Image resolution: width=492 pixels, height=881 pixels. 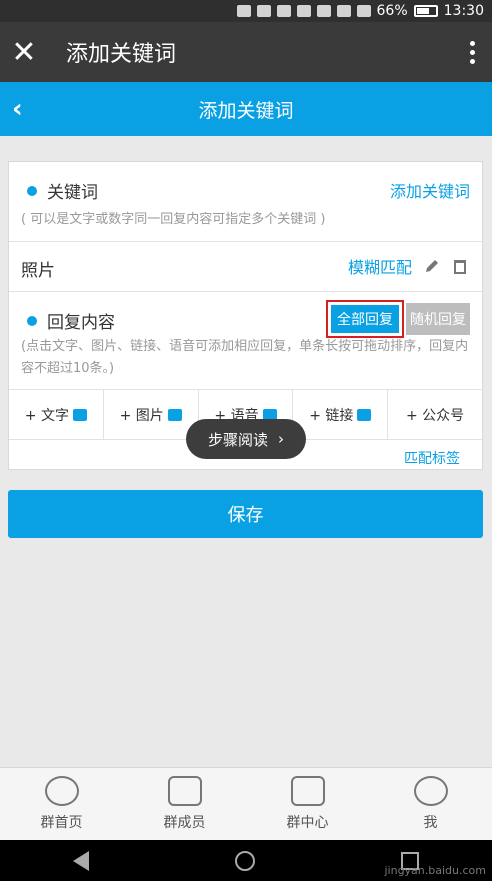 I want to click on add-text-button: + 文字, so click(x=56, y=414).